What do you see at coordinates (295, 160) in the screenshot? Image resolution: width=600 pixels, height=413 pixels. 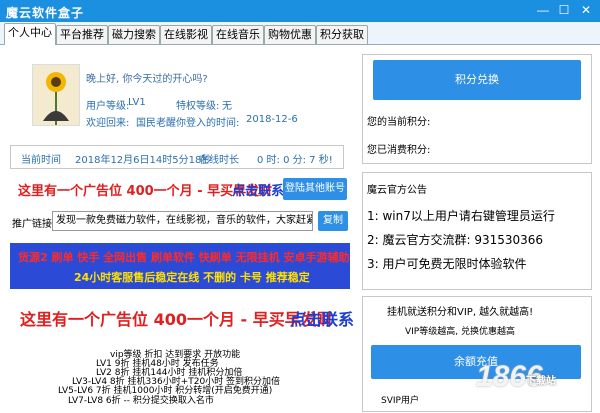 I see `online-duration-value: 0 时: 0 分: 7 秒!` at bounding box center [295, 160].